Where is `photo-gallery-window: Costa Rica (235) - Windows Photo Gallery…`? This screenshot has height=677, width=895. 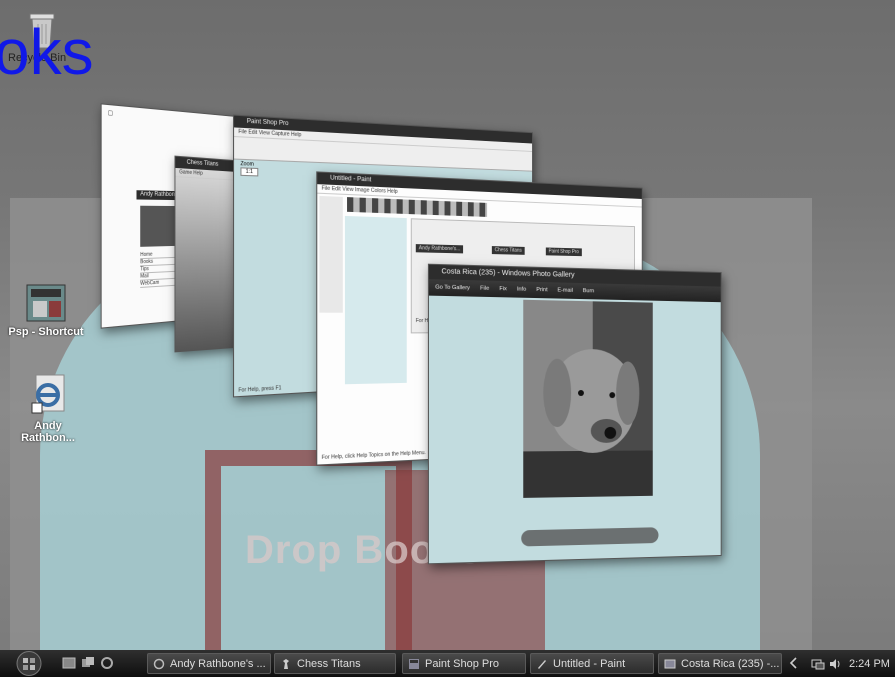
photo-gallery-window: Costa Rica (235) - Windows Photo Gallery… is located at coordinates (574, 414).